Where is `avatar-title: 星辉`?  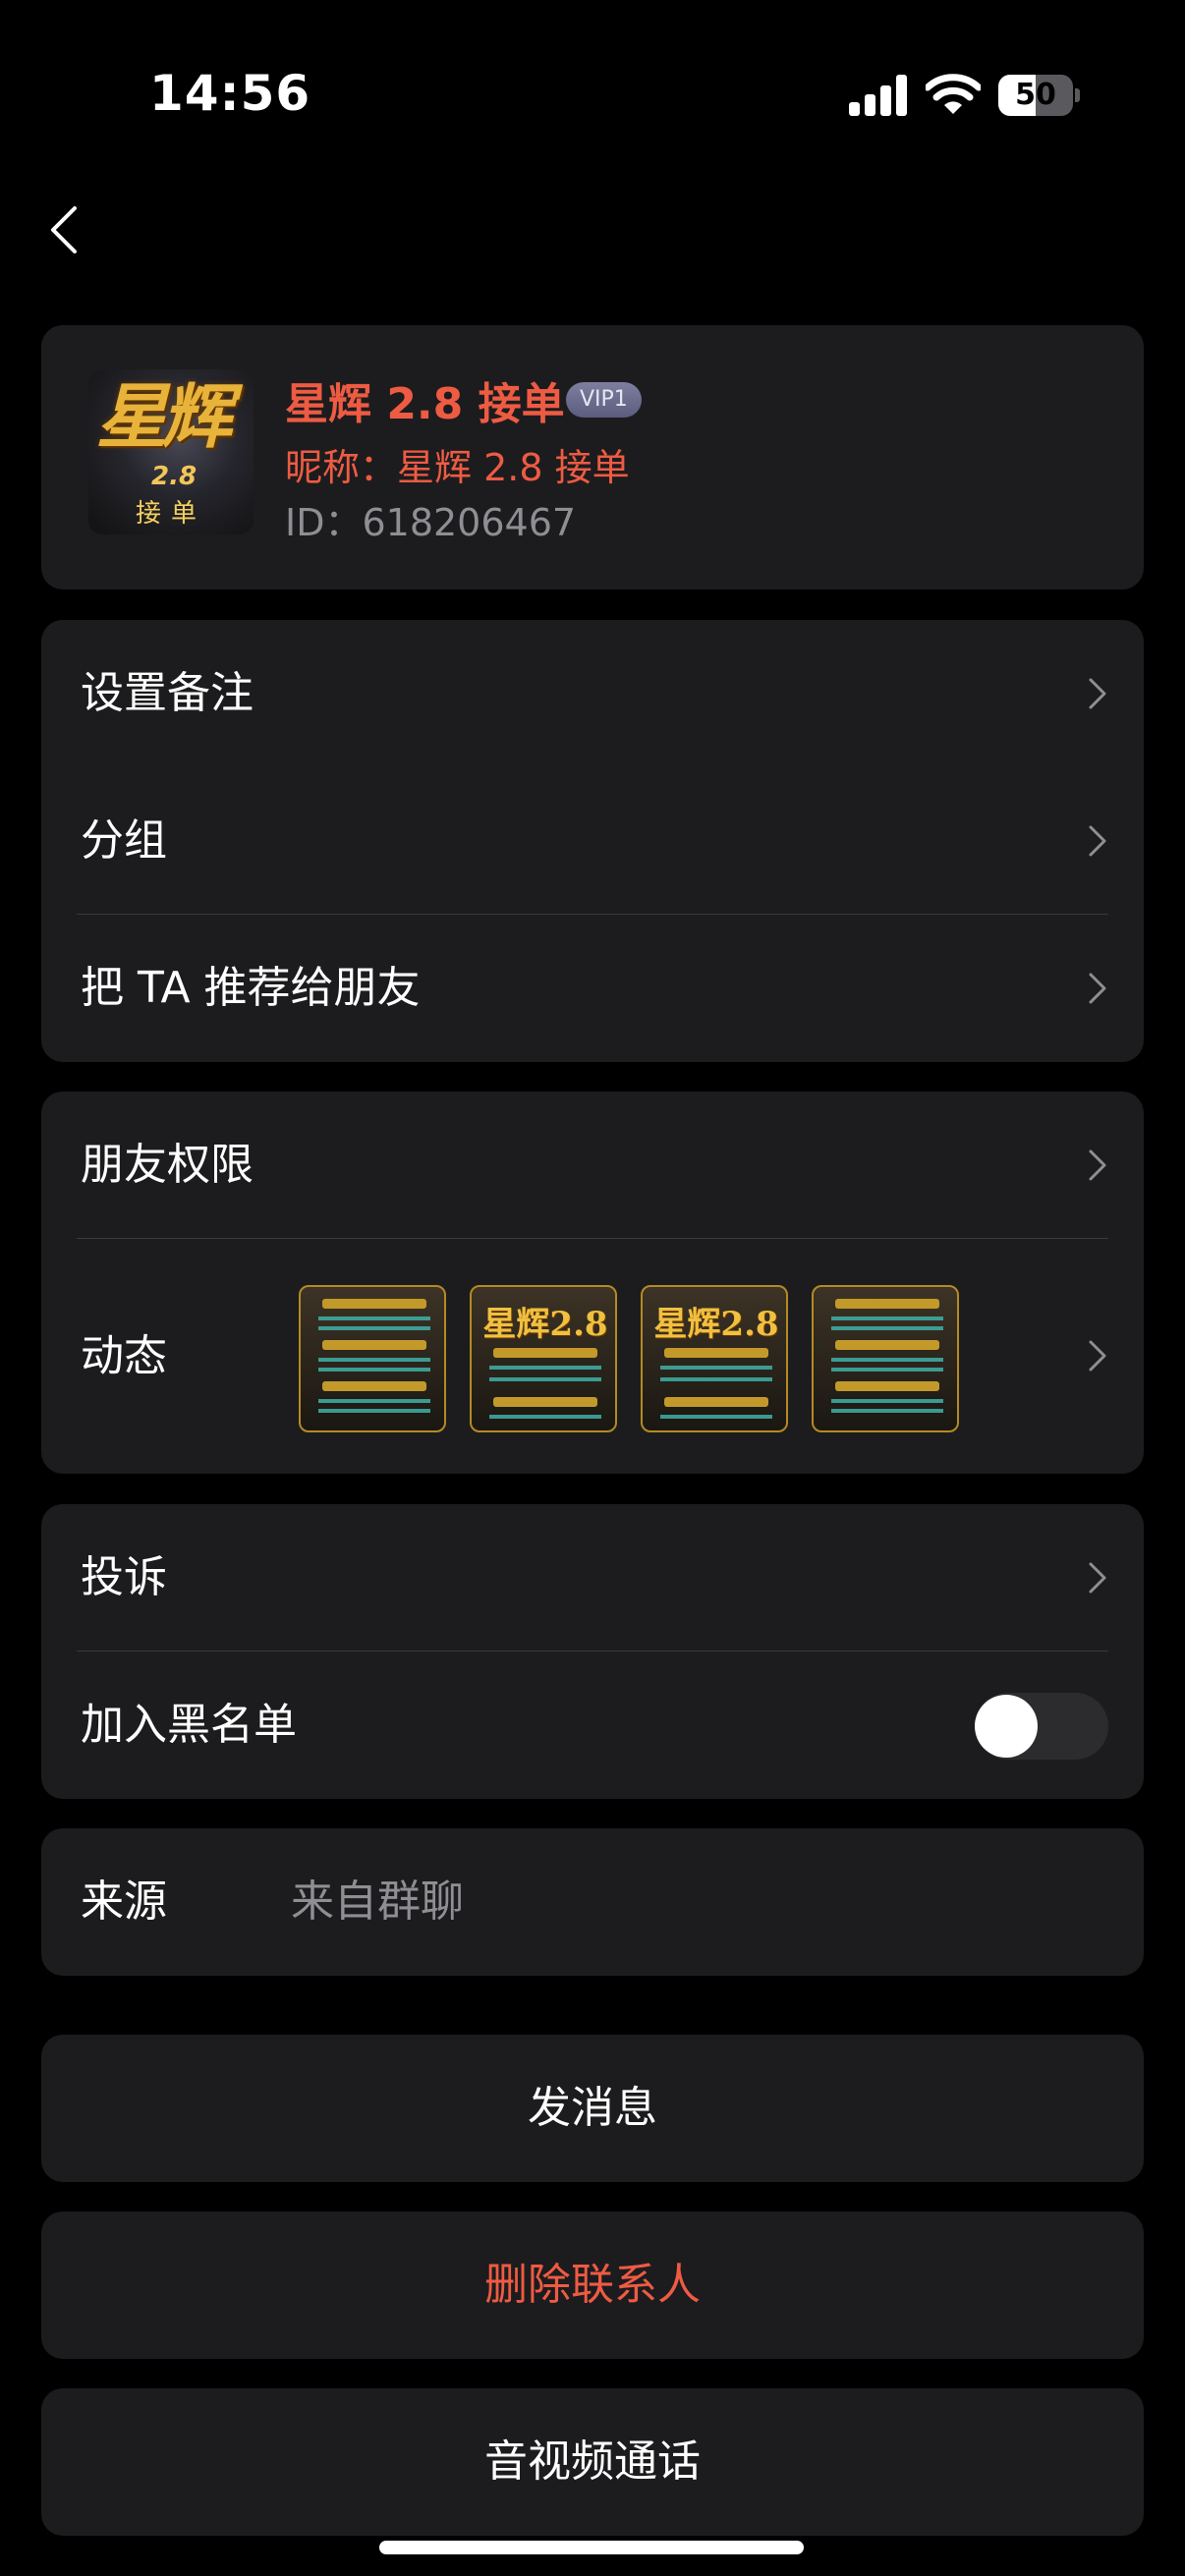 avatar-title: 星辉 is located at coordinates (164, 416).